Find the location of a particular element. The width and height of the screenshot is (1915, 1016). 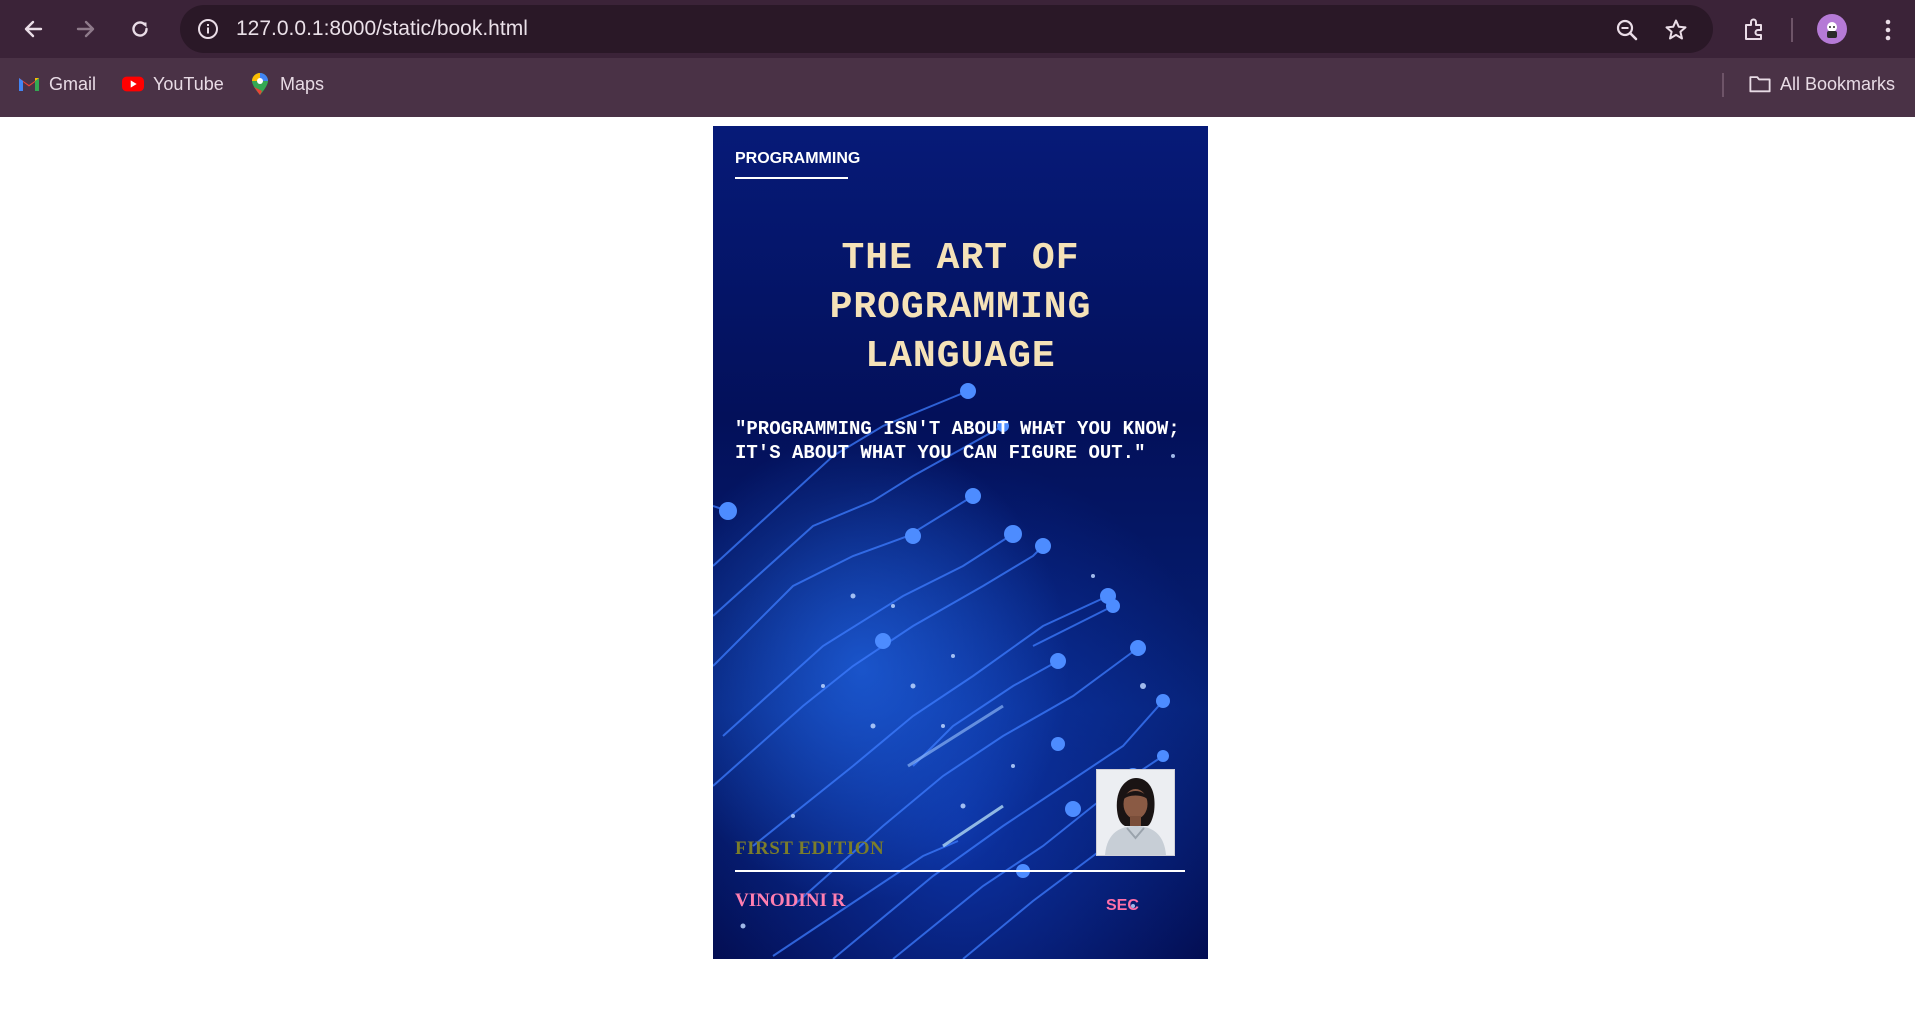

bookmarks-divider is located at coordinates (1723, 85).